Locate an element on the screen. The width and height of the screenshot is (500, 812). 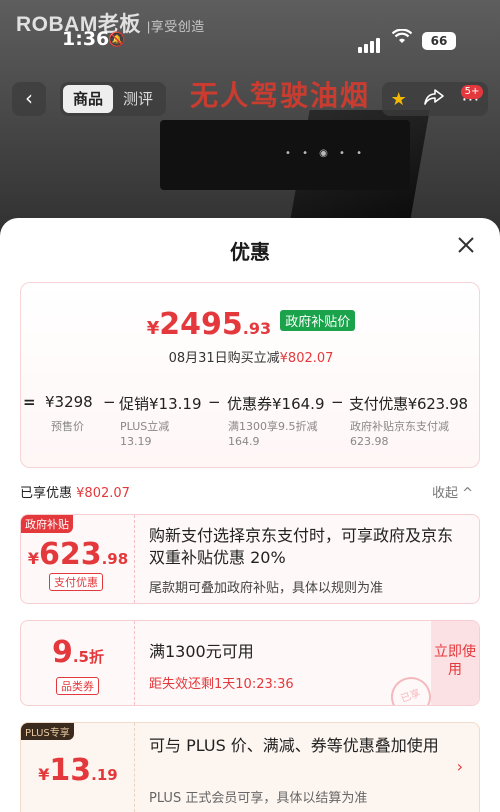
close-button is located at coordinates (466, 246).